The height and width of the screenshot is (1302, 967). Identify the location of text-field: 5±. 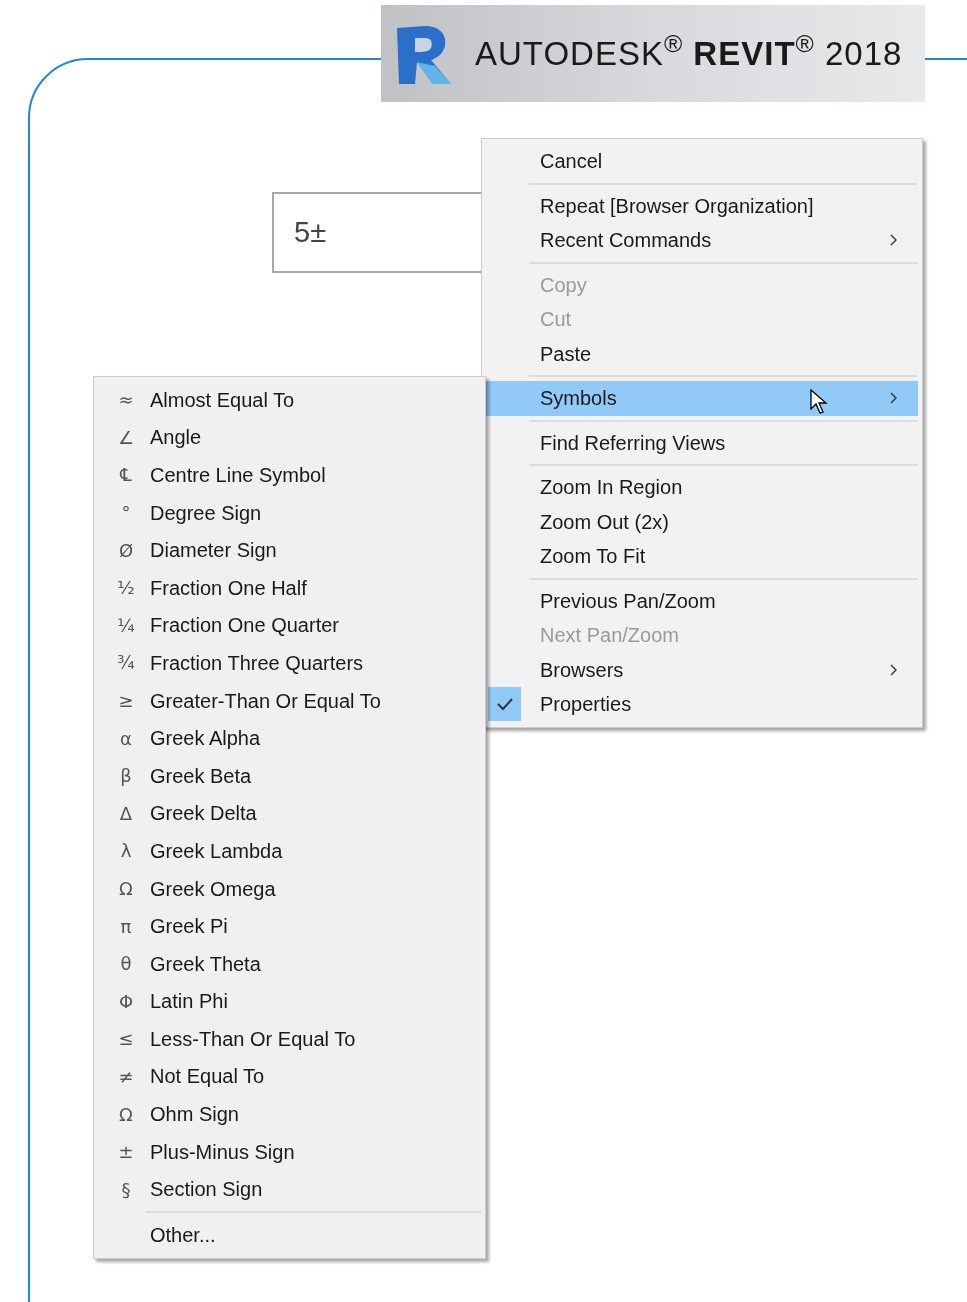
(378, 232).